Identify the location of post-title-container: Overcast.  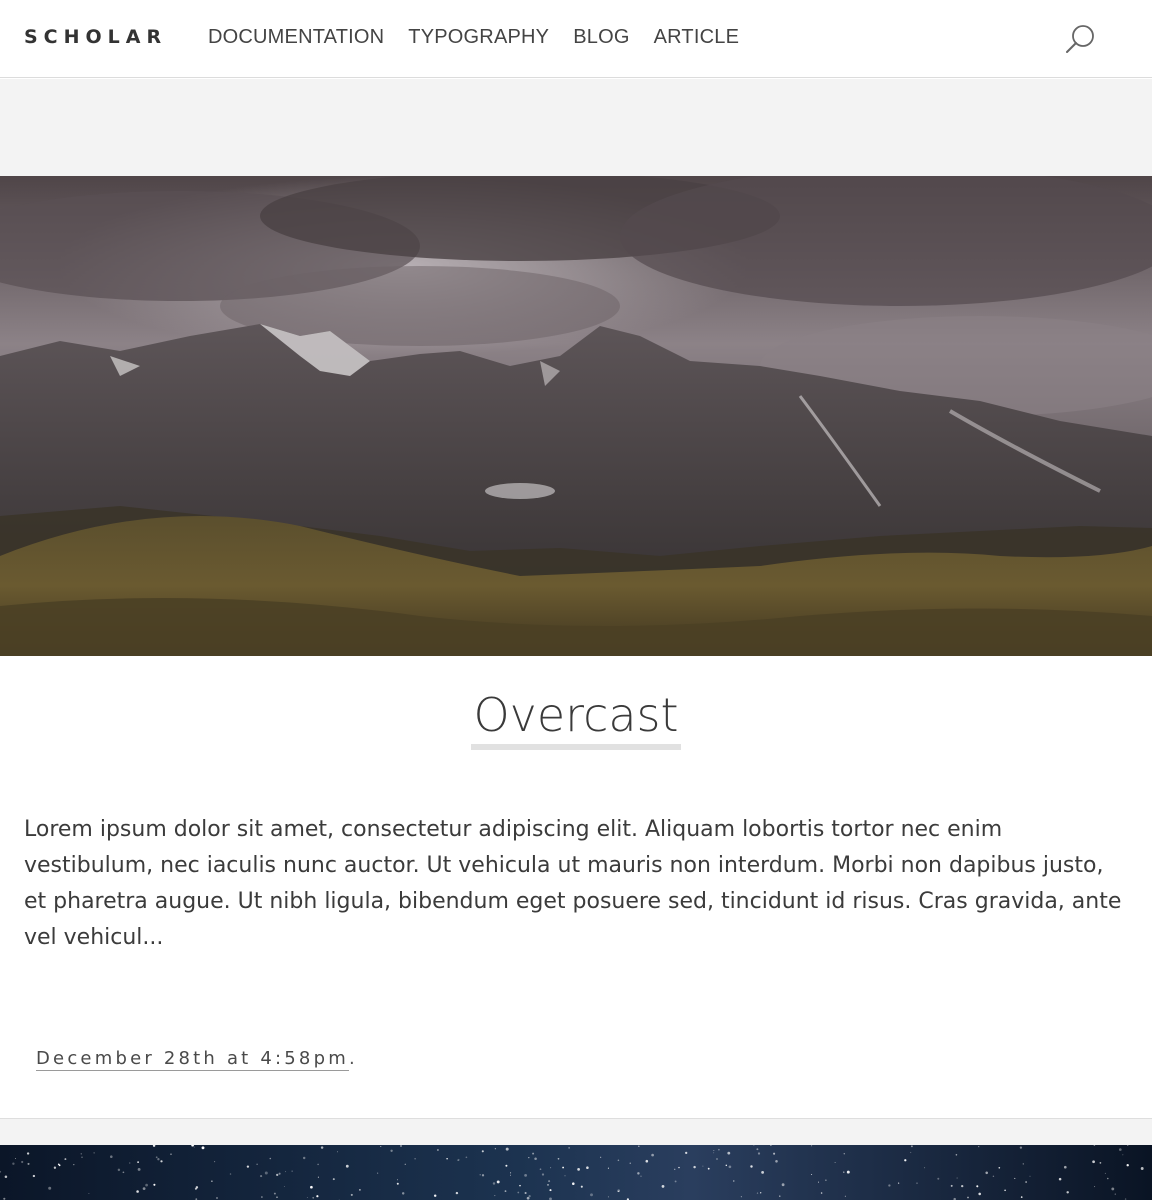
(576, 719).